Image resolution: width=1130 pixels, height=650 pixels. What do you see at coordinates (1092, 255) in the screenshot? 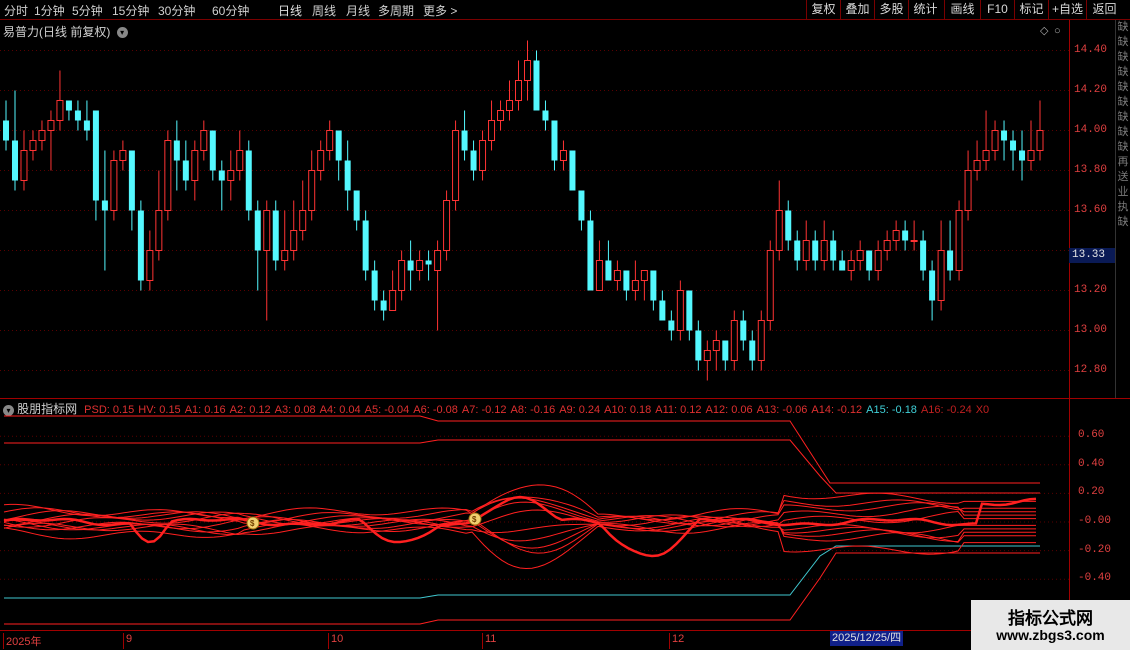
I see `current-price-marker: 13.33` at bounding box center [1092, 255].